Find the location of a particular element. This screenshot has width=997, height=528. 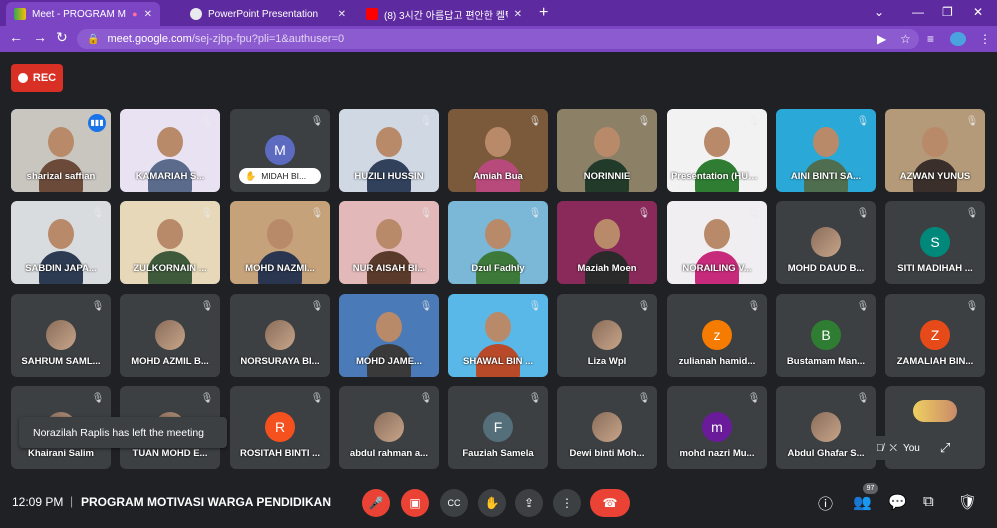

media-control-icon: ≡ is located at coordinates (930, 39).